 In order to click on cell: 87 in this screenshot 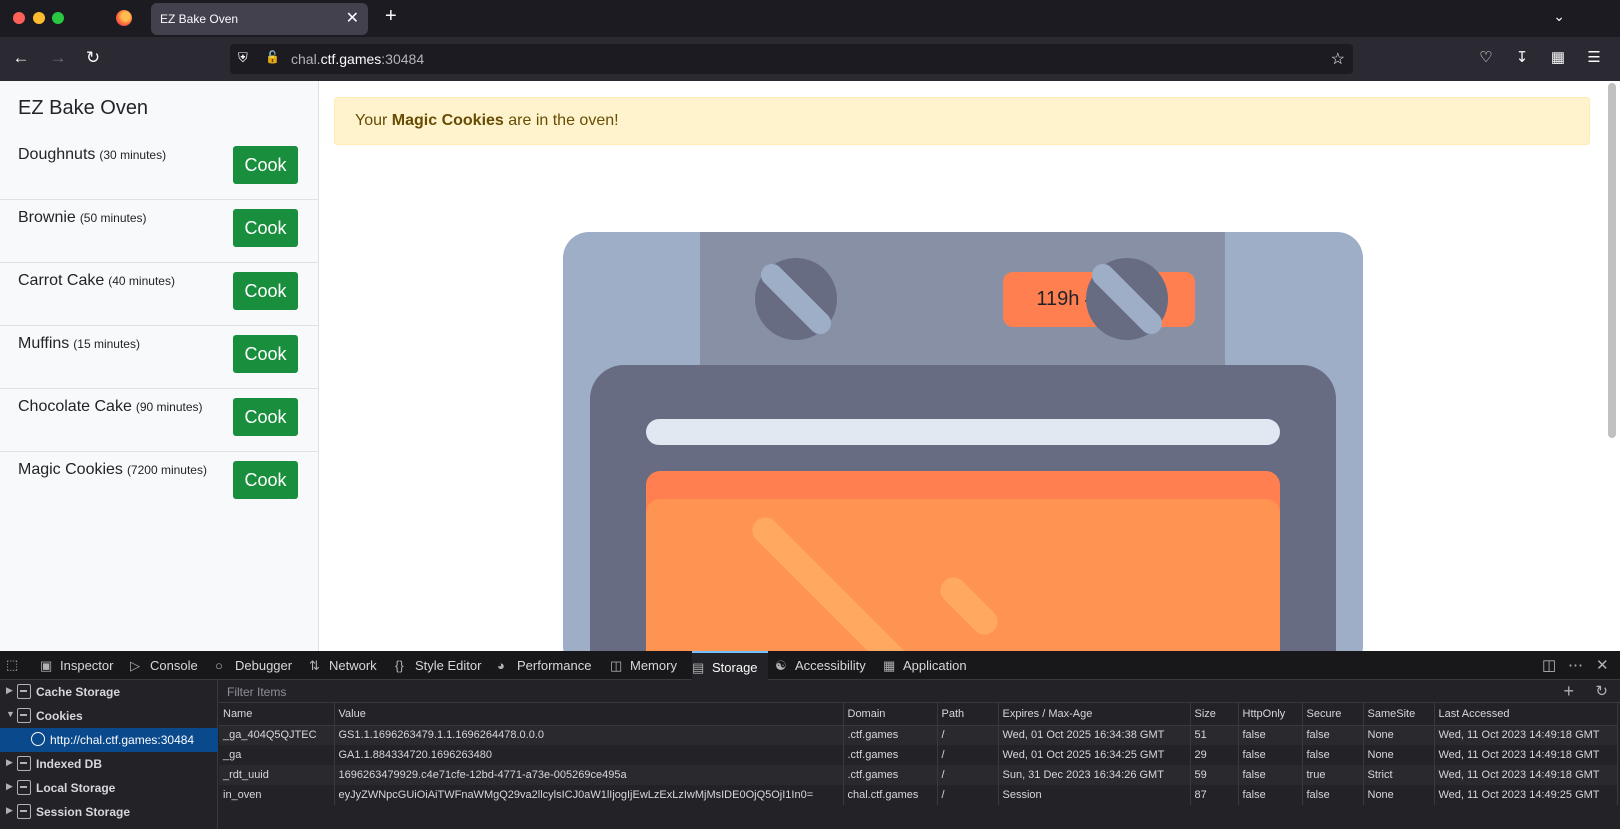, I will do `click(1214, 795)`.